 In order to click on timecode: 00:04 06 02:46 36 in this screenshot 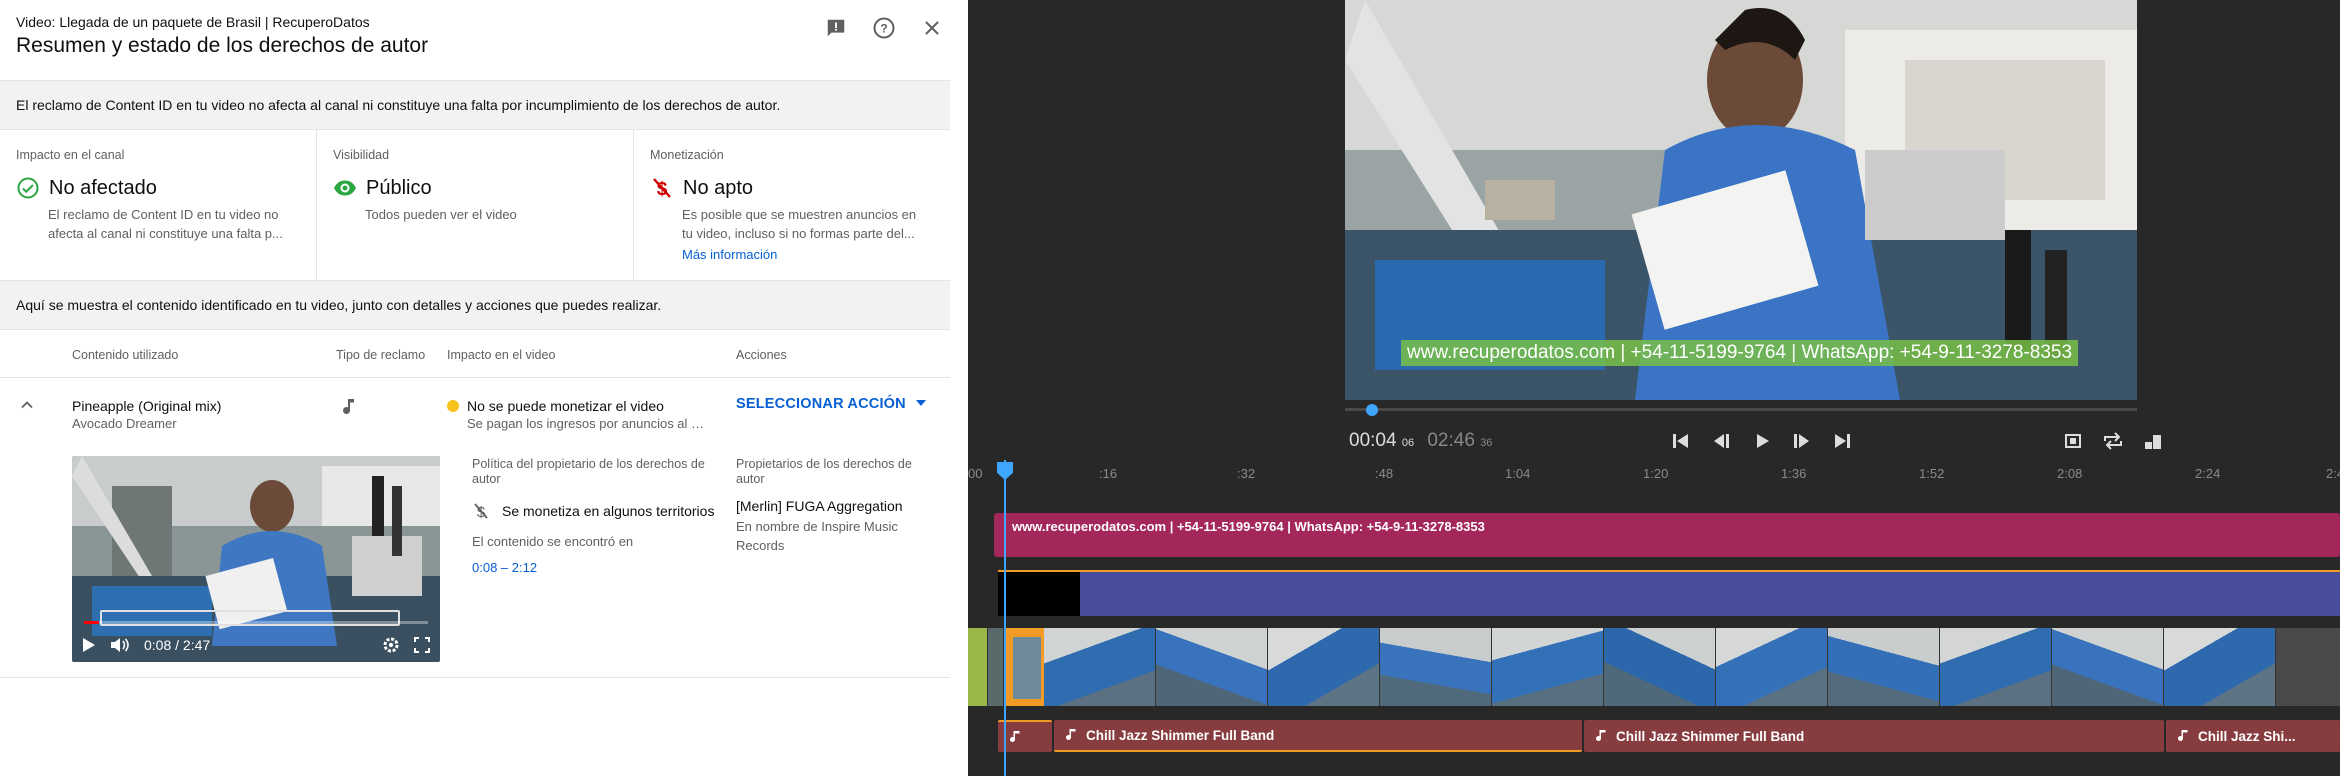, I will do `click(1421, 440)`.